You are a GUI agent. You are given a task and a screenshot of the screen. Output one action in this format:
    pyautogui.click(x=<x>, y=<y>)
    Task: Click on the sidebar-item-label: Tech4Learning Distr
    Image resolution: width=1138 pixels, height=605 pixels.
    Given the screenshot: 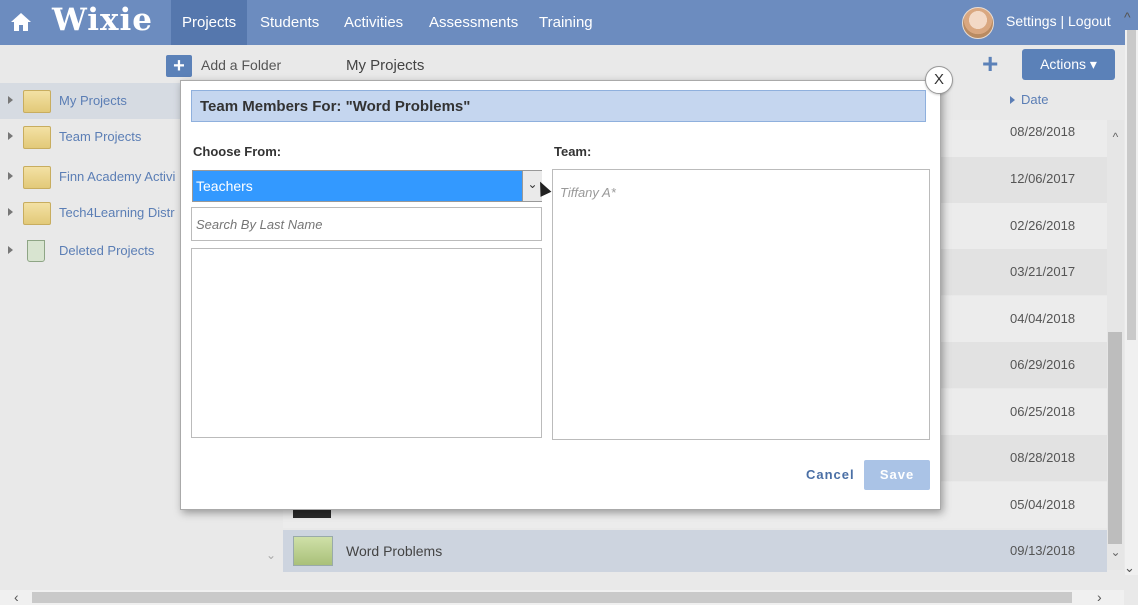 What is the action you would take?
    pyautogui.click(x=117, y=212)
    